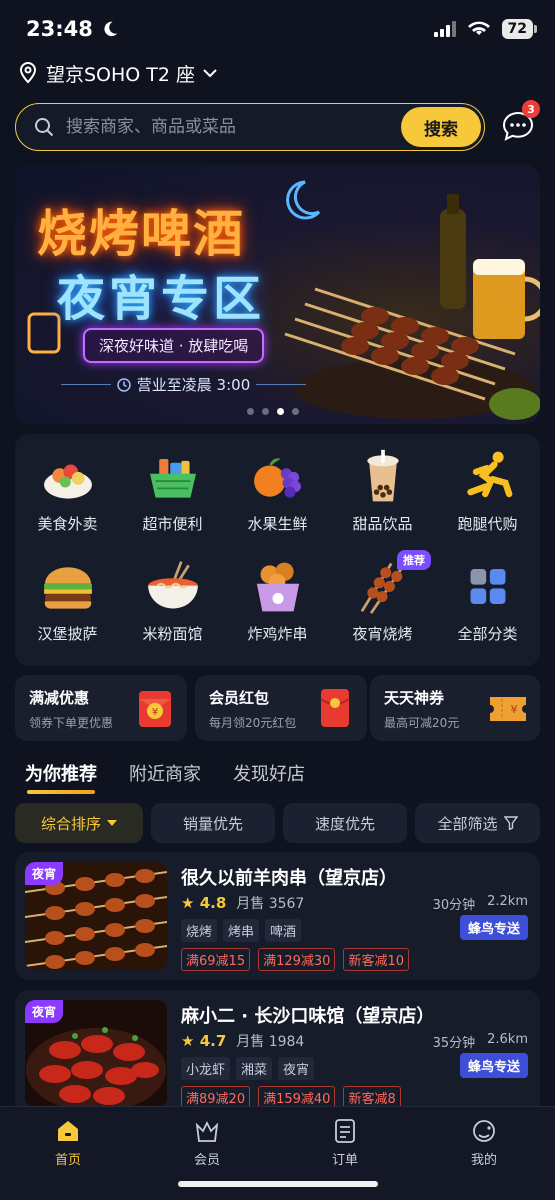  Describe the element at coordinates (68, 1131) in the screenshot. I see `home-icon` at that location.